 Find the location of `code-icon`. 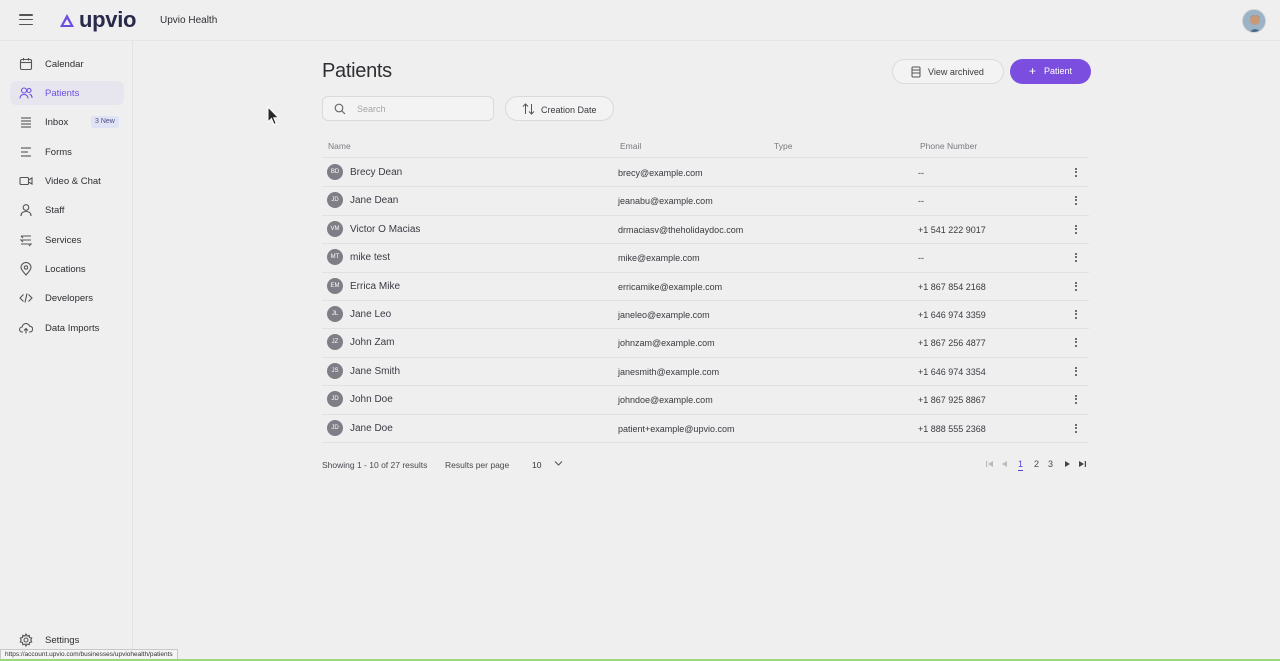

code-icon is located at coordinates (26, 298).